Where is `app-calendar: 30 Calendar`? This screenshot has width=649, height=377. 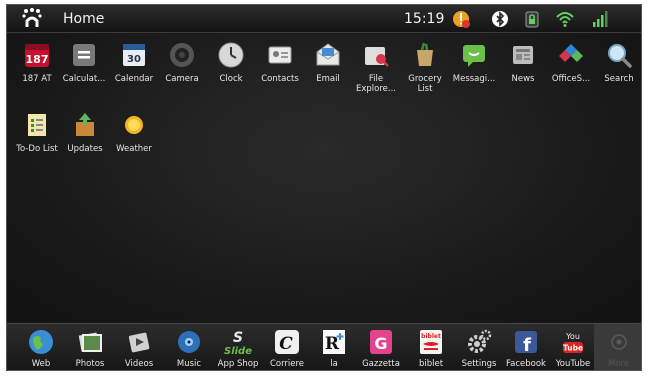 app-calendar: 30 Calendar is located at coordinates (134, 78).